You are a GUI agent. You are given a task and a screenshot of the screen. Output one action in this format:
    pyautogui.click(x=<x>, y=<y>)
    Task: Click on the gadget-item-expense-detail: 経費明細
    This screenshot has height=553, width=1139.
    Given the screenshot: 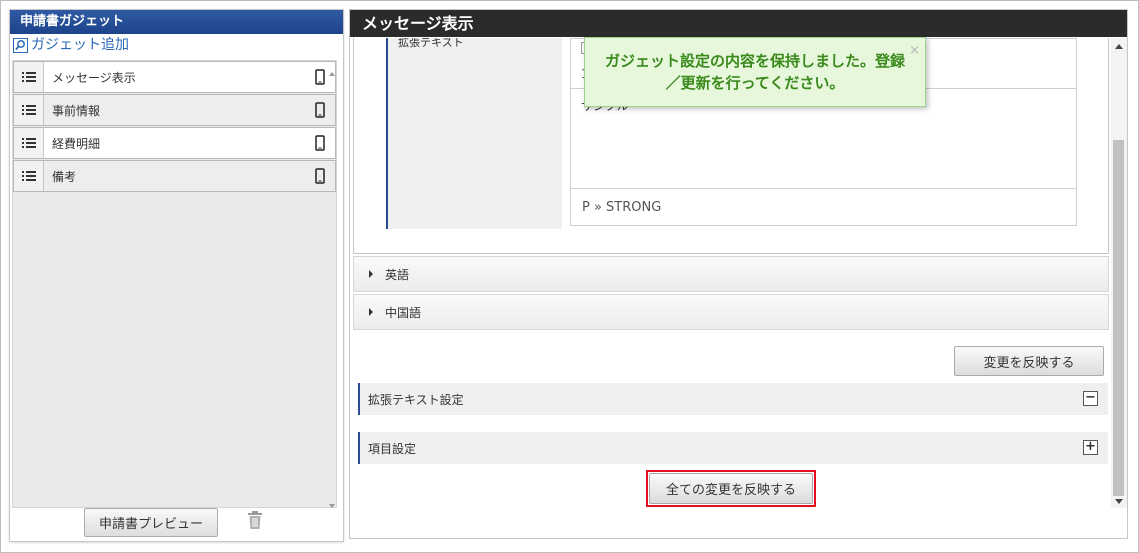 What is the action you would take?
    pyautogui.click(x=174, y=143)
    